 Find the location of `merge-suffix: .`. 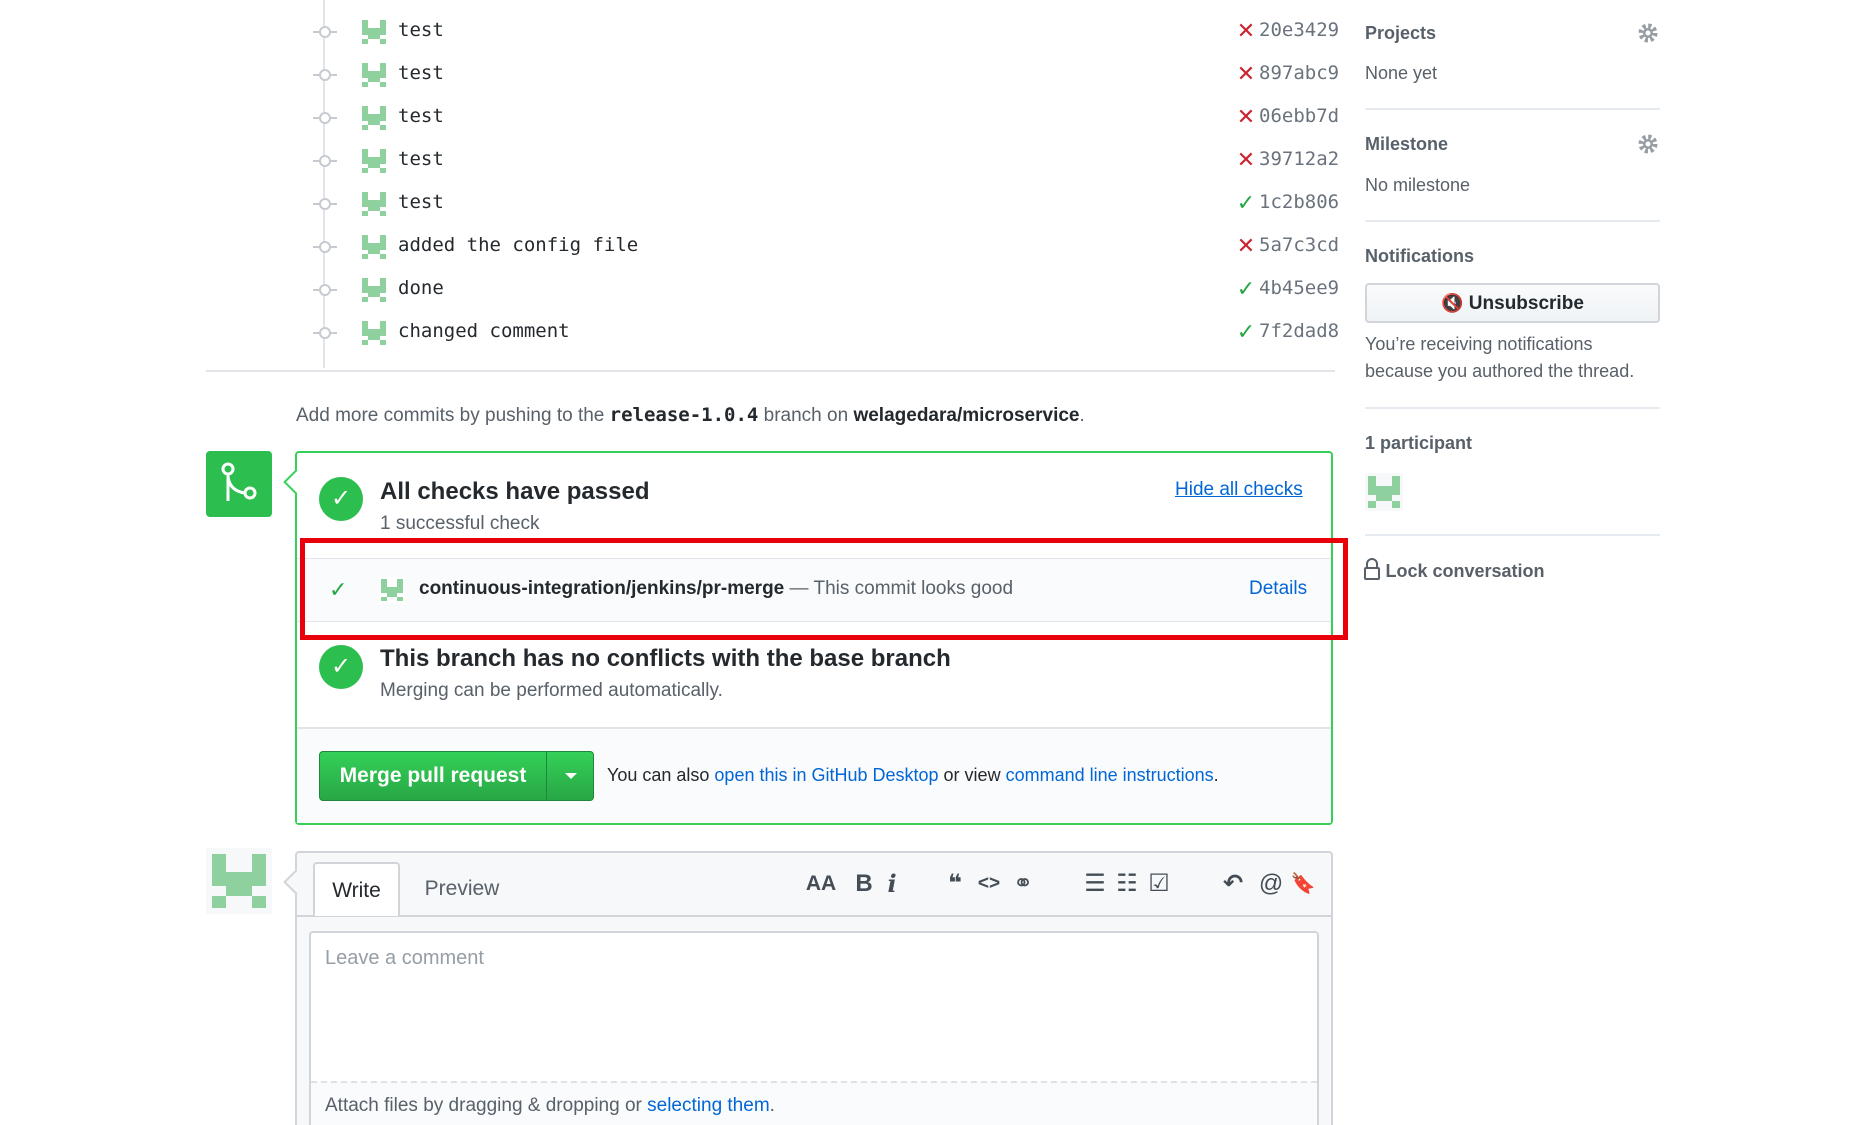

merge-suffix: . is located at coordinates (1216, 775).